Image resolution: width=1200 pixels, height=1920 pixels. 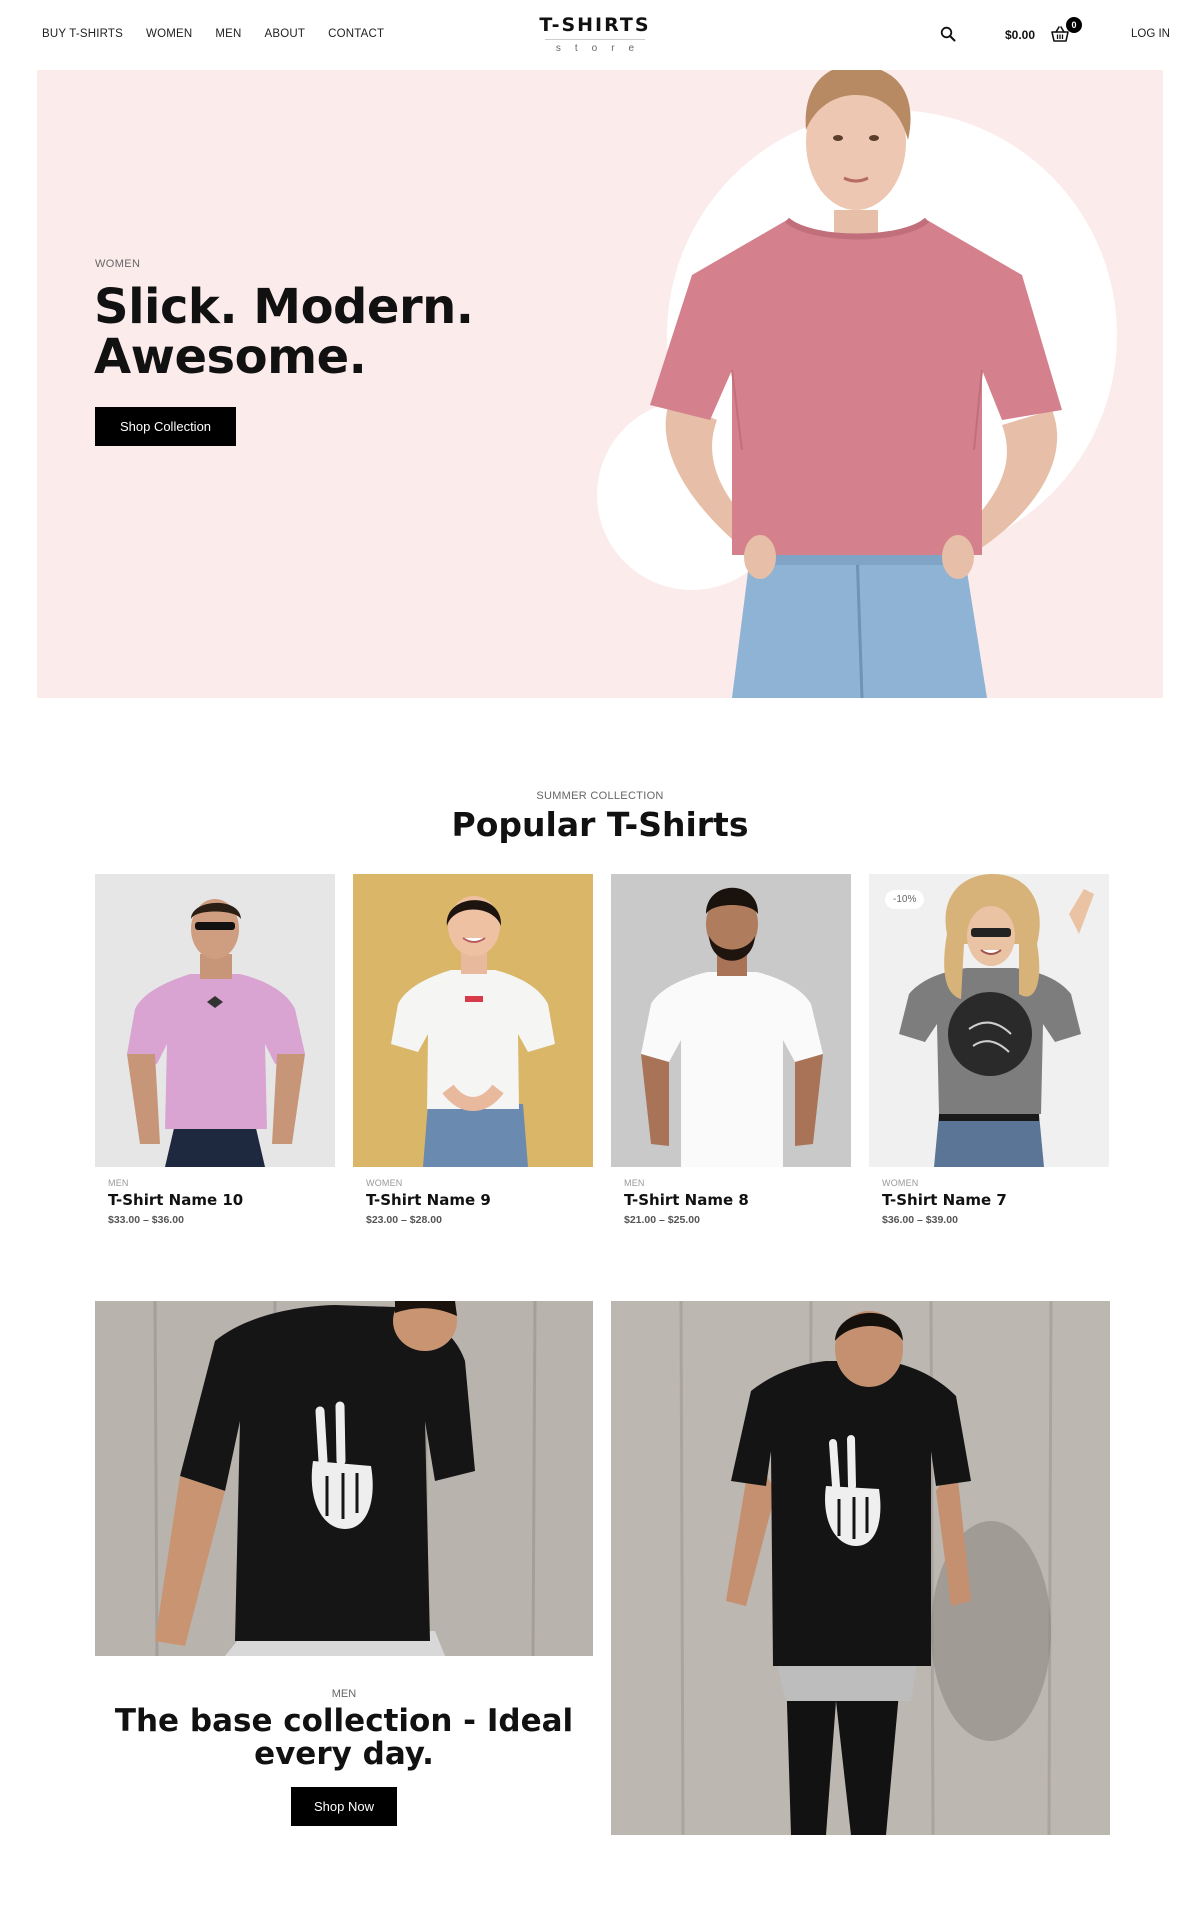 What do you see at coordinates (1020, 35) in the screenshot?
I see `cart-total: $0.00` at bounding box center [1020, 35].